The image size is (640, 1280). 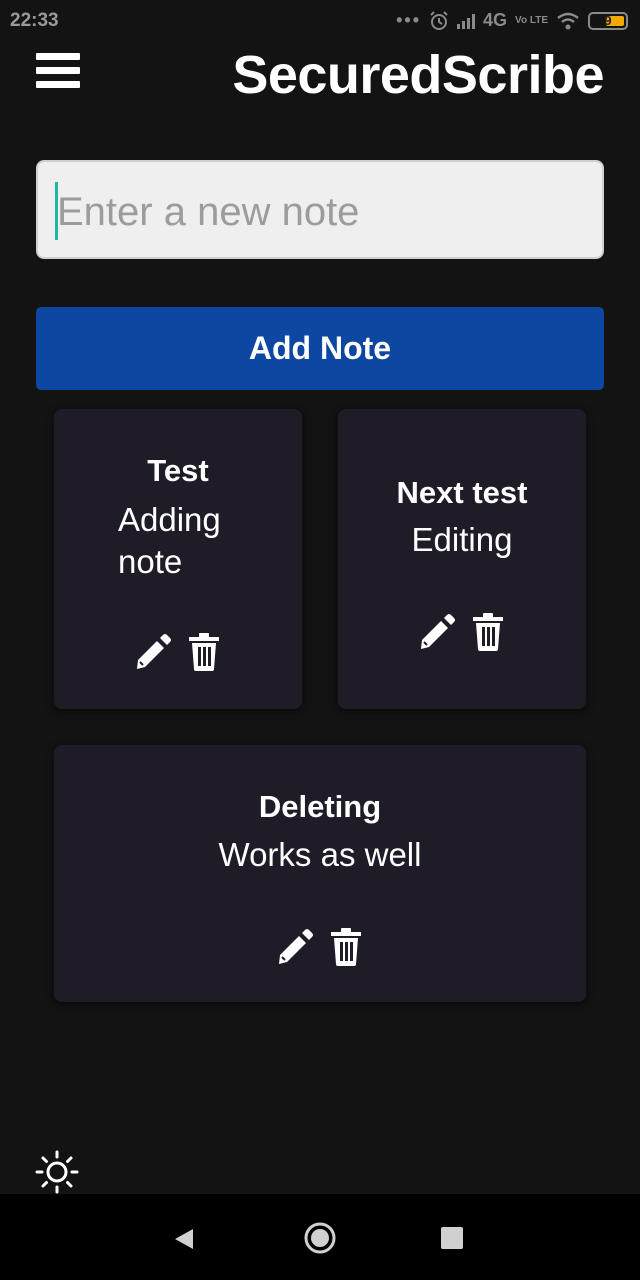 I want to click on note-body-line: note, so click(x=150, y=561).